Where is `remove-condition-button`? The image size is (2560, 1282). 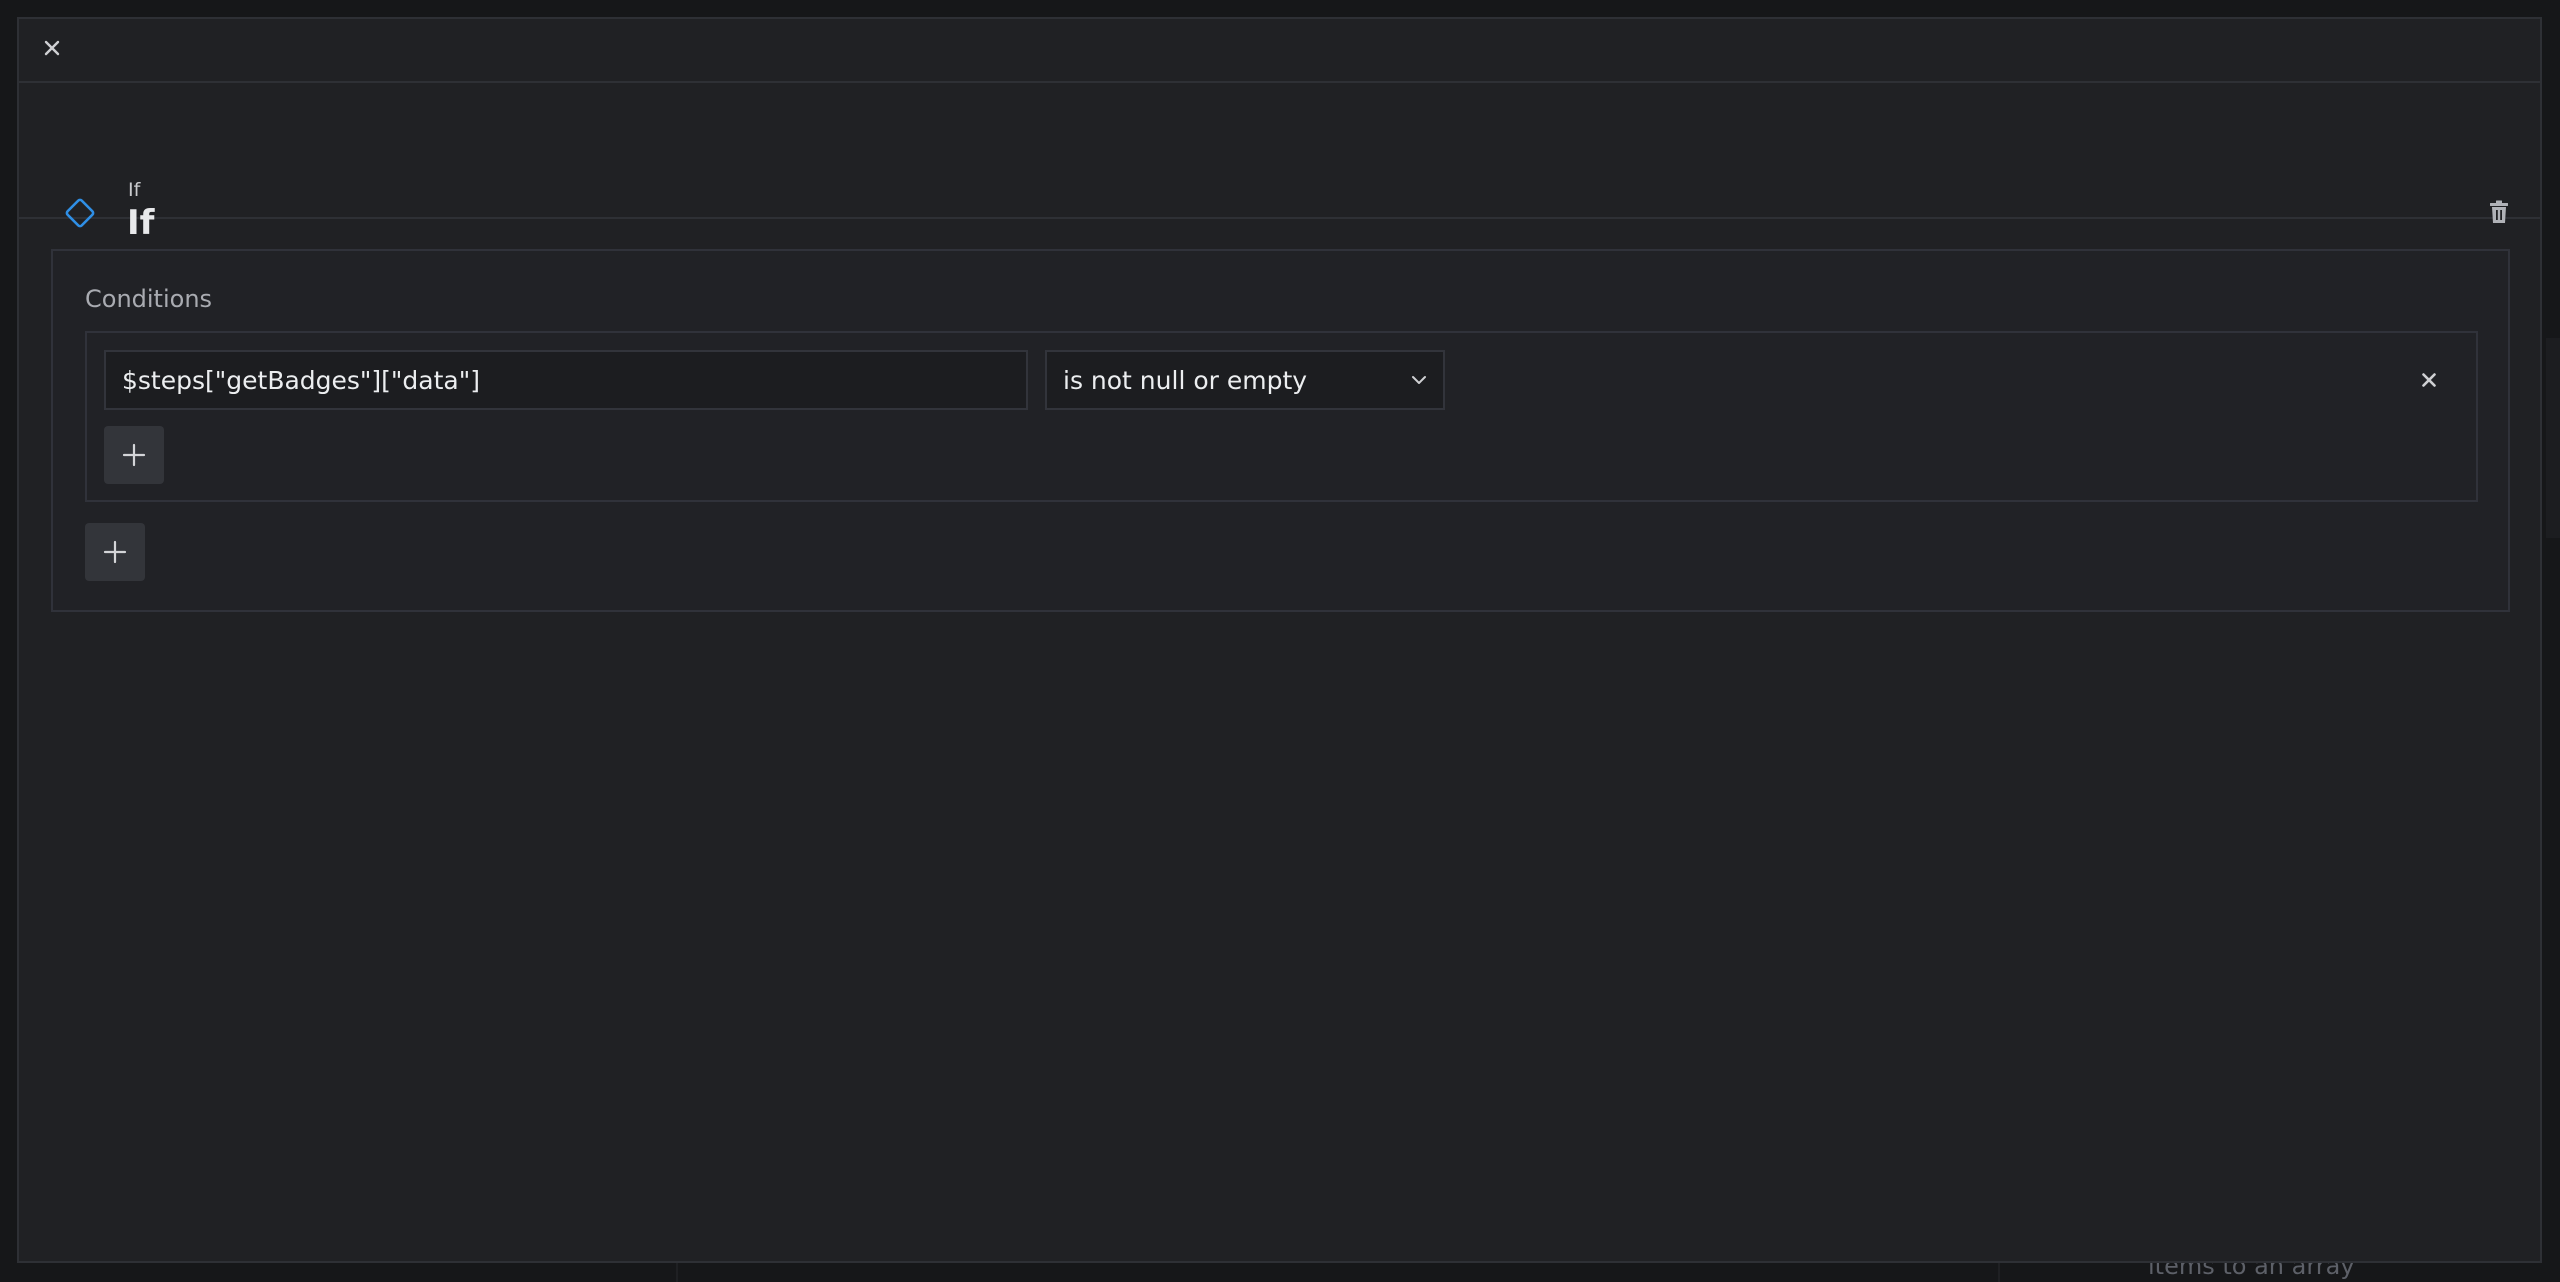 remove-condition-button is located at coordinates (2429, 380).